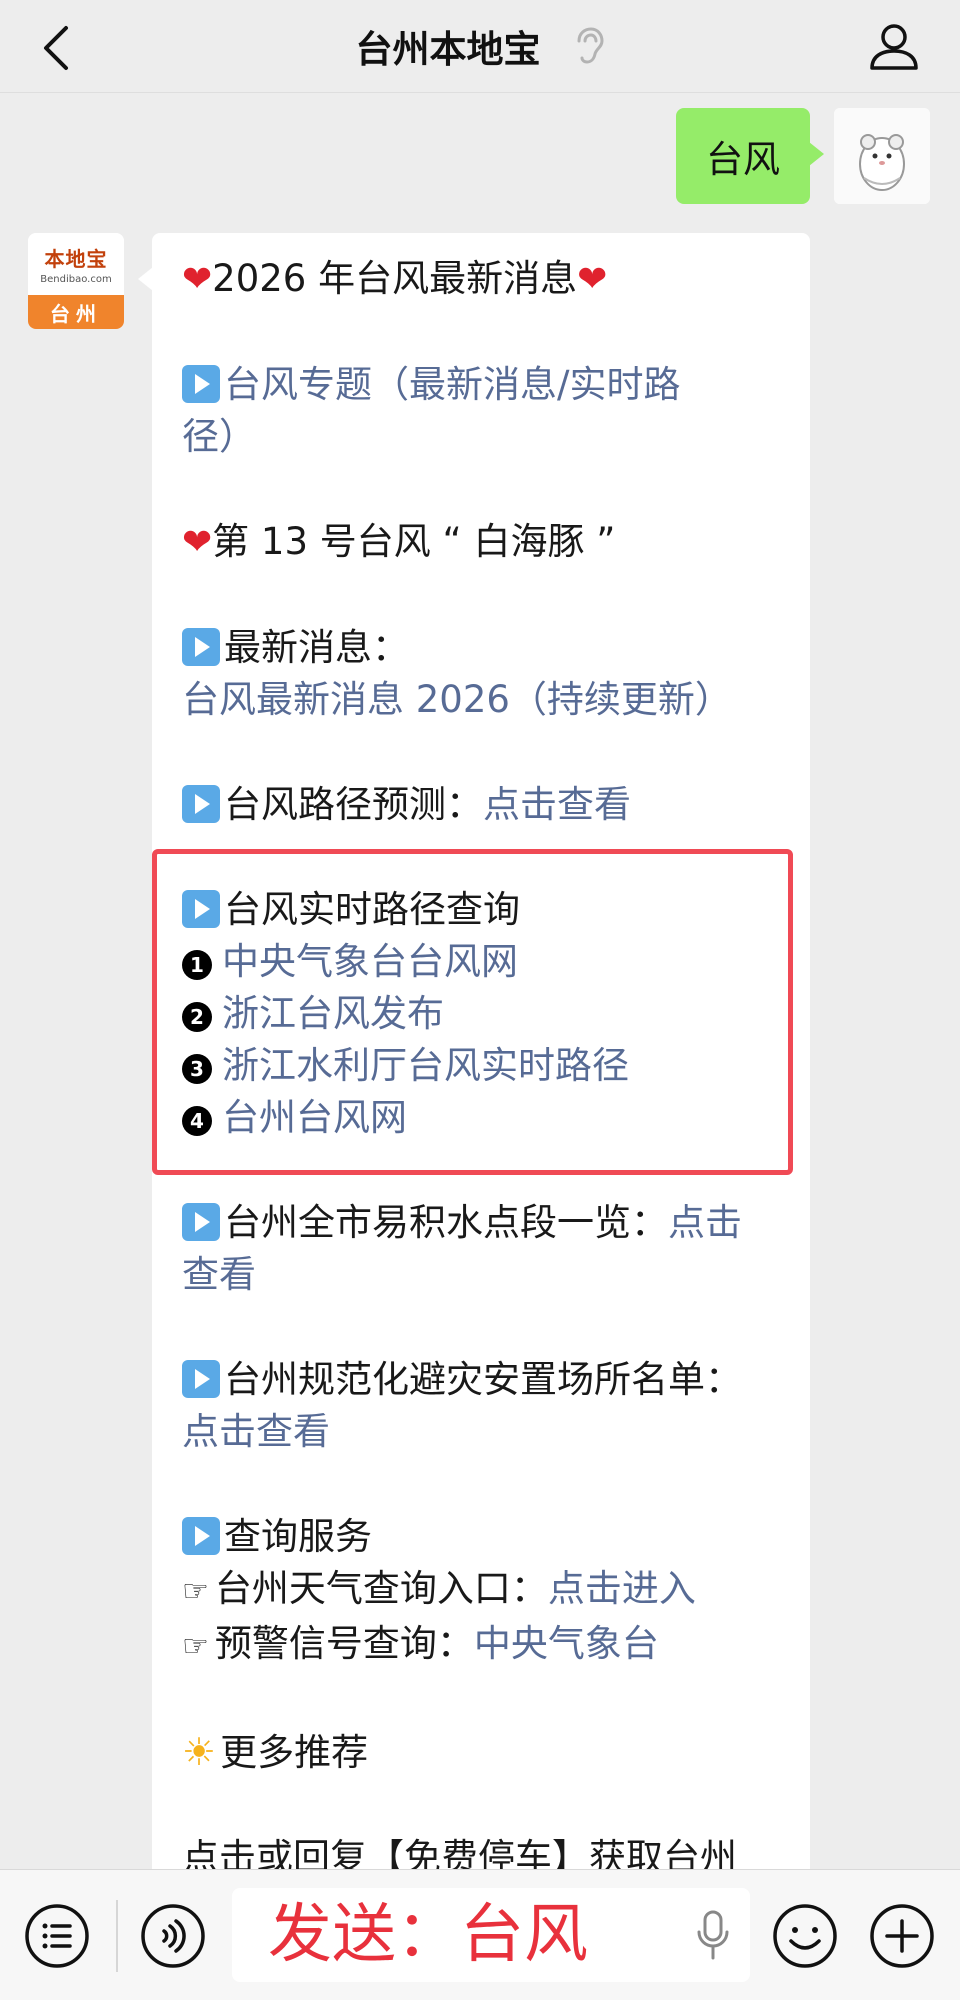 This screenshot has height=2000, width=960. Describe the element at coordinates (446, 1222) in the screenshot. I see `waterlog-label: 台州全市易积水点段一览：` at that location.